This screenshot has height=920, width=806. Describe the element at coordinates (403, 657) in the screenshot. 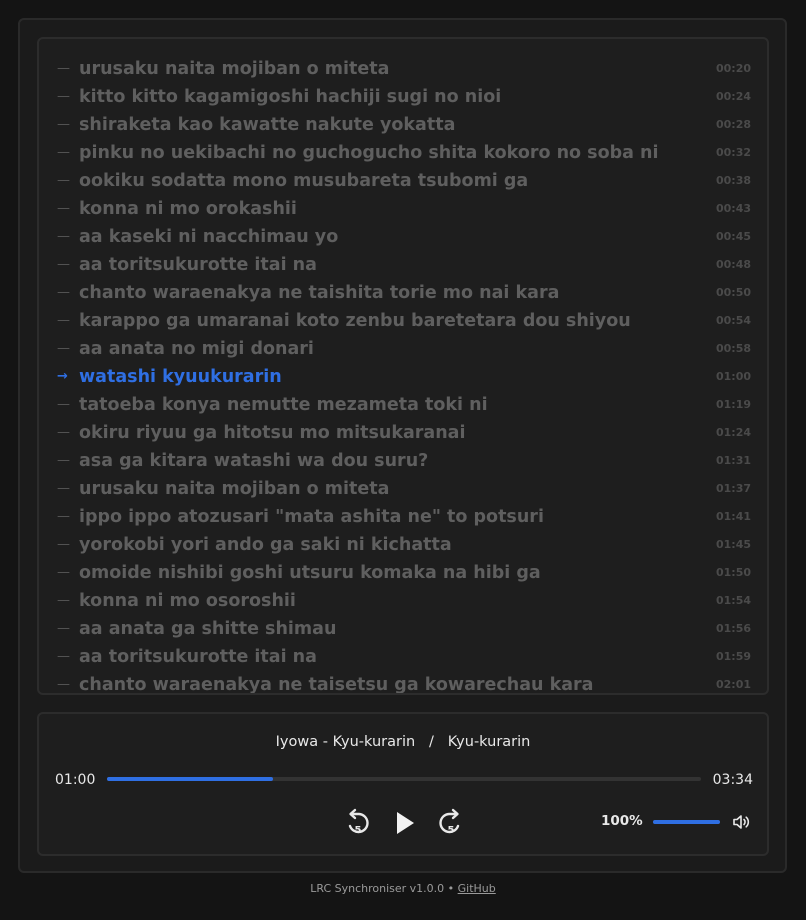

I see `lyric-line: — aa toritsukurotte itai na 01:59` at that location.